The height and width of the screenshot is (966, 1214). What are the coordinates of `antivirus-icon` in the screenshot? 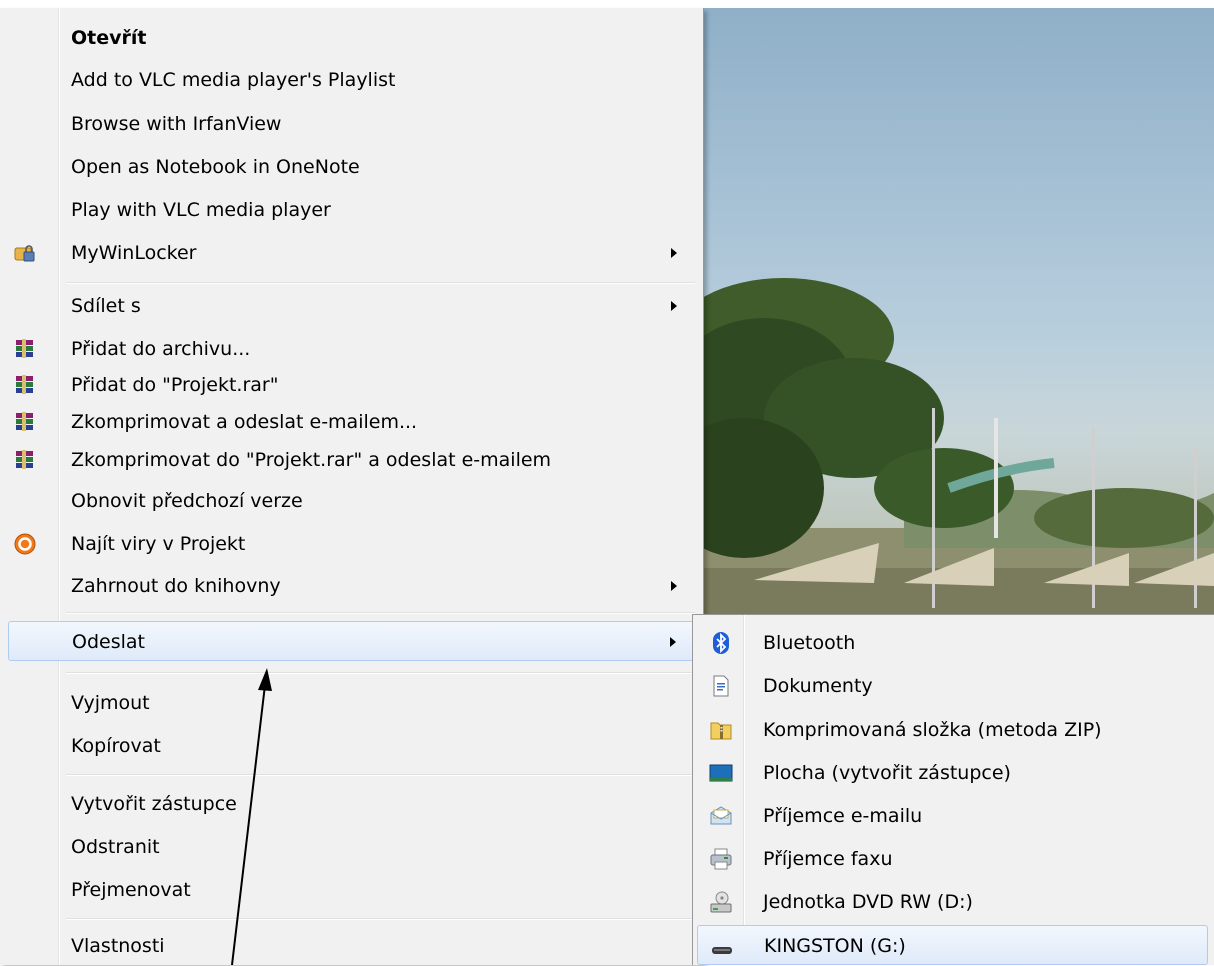 It's located at (25, 544).